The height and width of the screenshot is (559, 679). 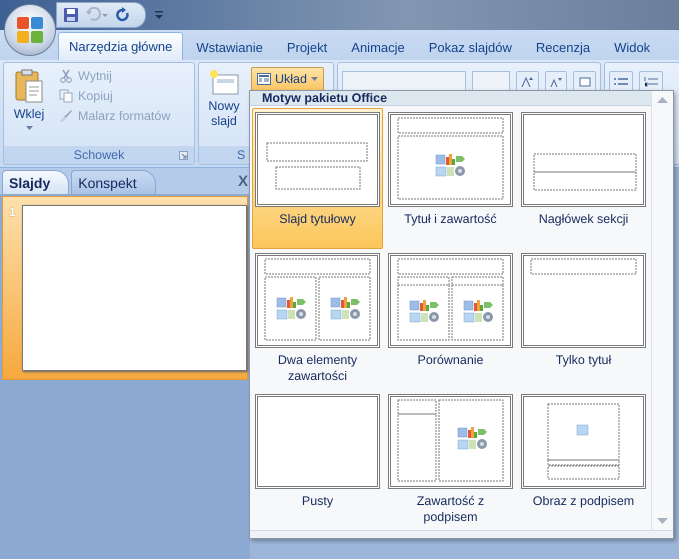 What do you see at coordinates (121, 46) in the screenshot?
I see `ribbon-tab: Narzędzia główne` at bounding box center [121, 46].